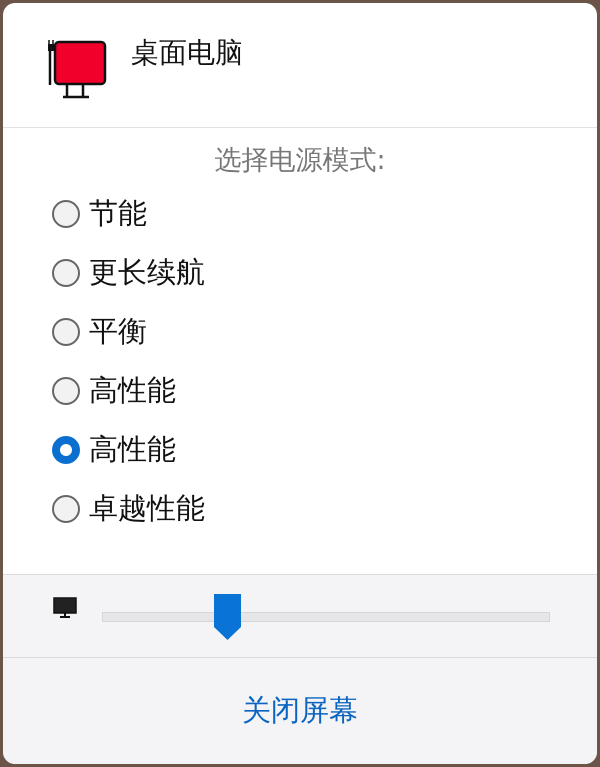 This screenshot has width=600, height=767. I want to click on power-mode-option: 卓越性能, so click(128, 508).